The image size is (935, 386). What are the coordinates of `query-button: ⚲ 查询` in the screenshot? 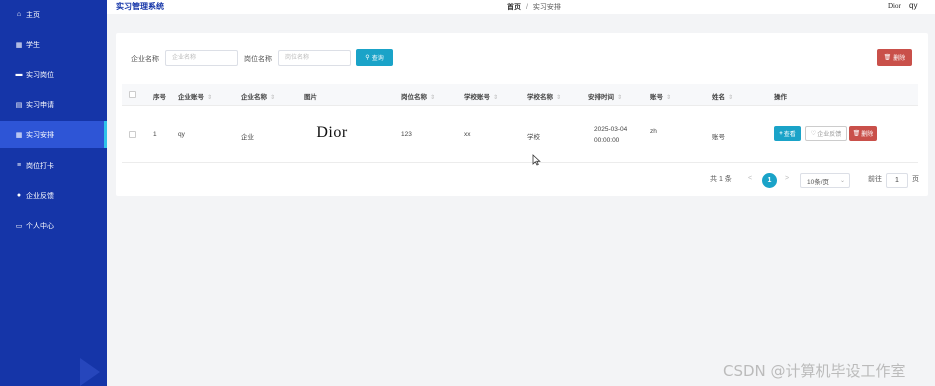 It's located at (374, 57).